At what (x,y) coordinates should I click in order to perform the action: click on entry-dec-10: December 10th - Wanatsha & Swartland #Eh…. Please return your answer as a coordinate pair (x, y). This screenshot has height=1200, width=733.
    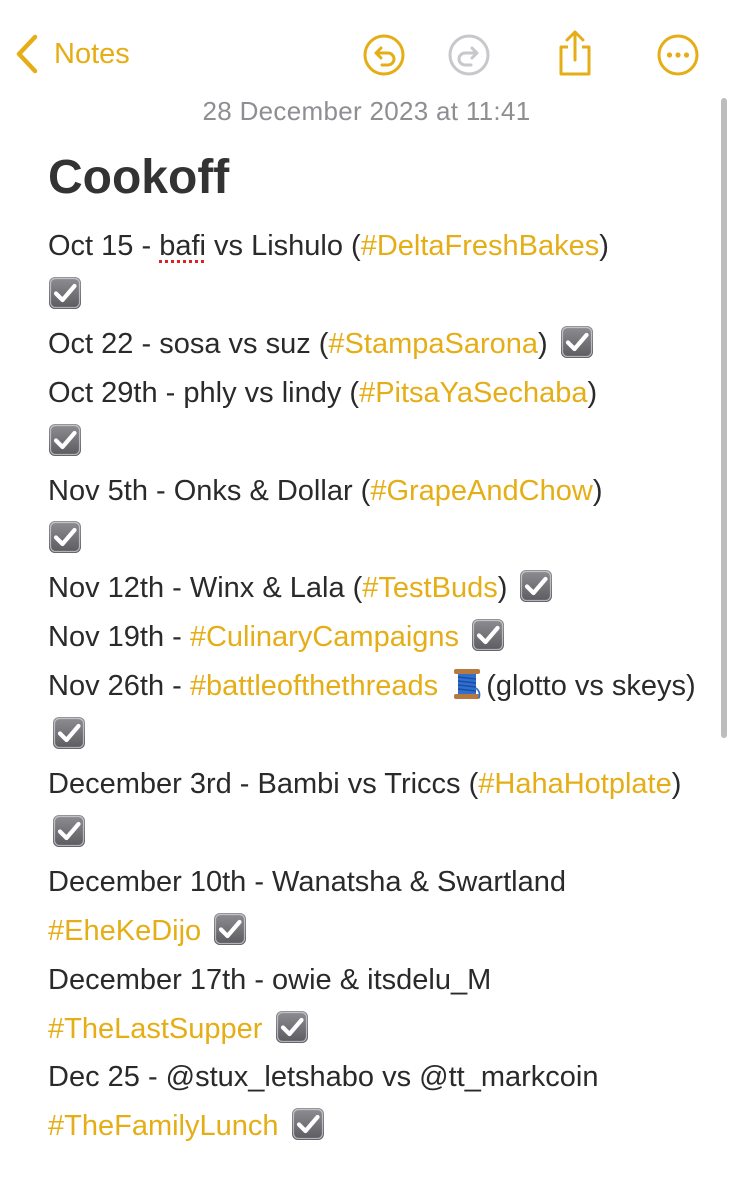
    Looking at the image, I should click on (307, 906).